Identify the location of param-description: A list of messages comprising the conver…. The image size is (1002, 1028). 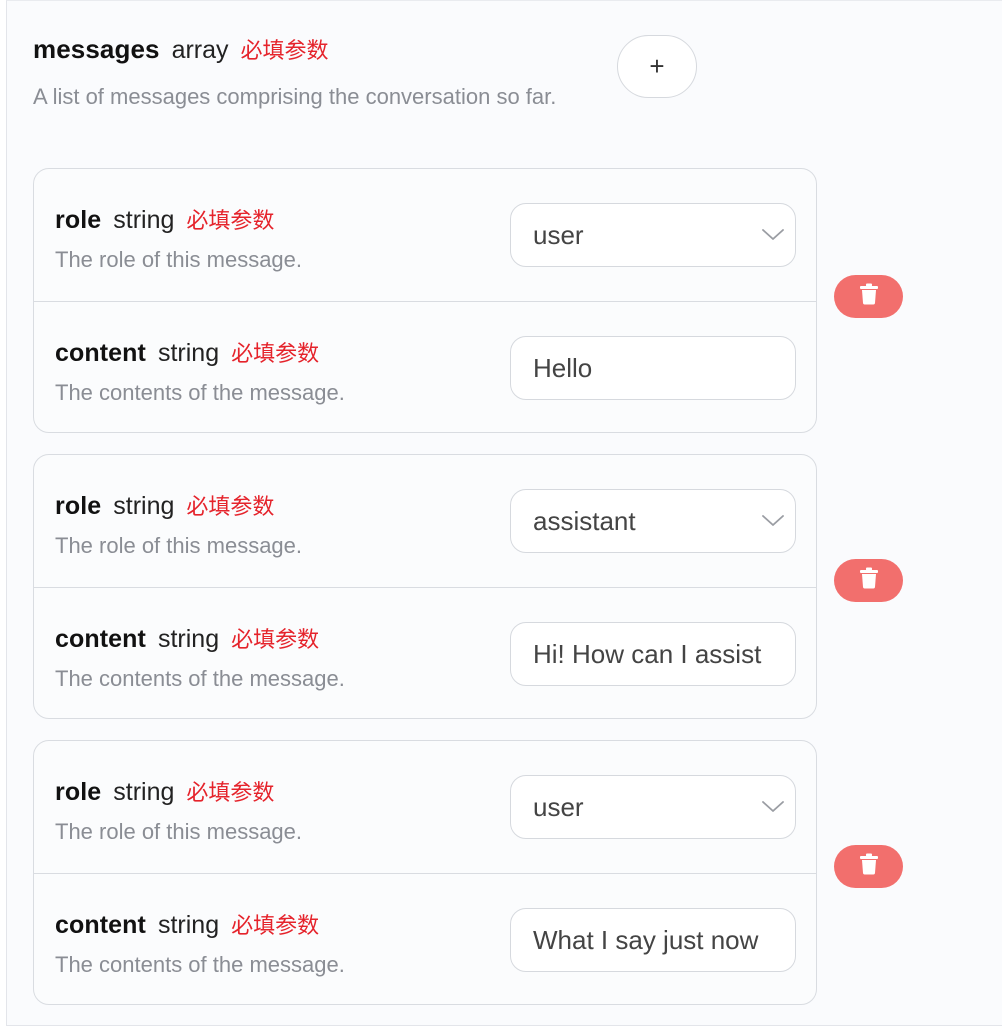
(295, 96).